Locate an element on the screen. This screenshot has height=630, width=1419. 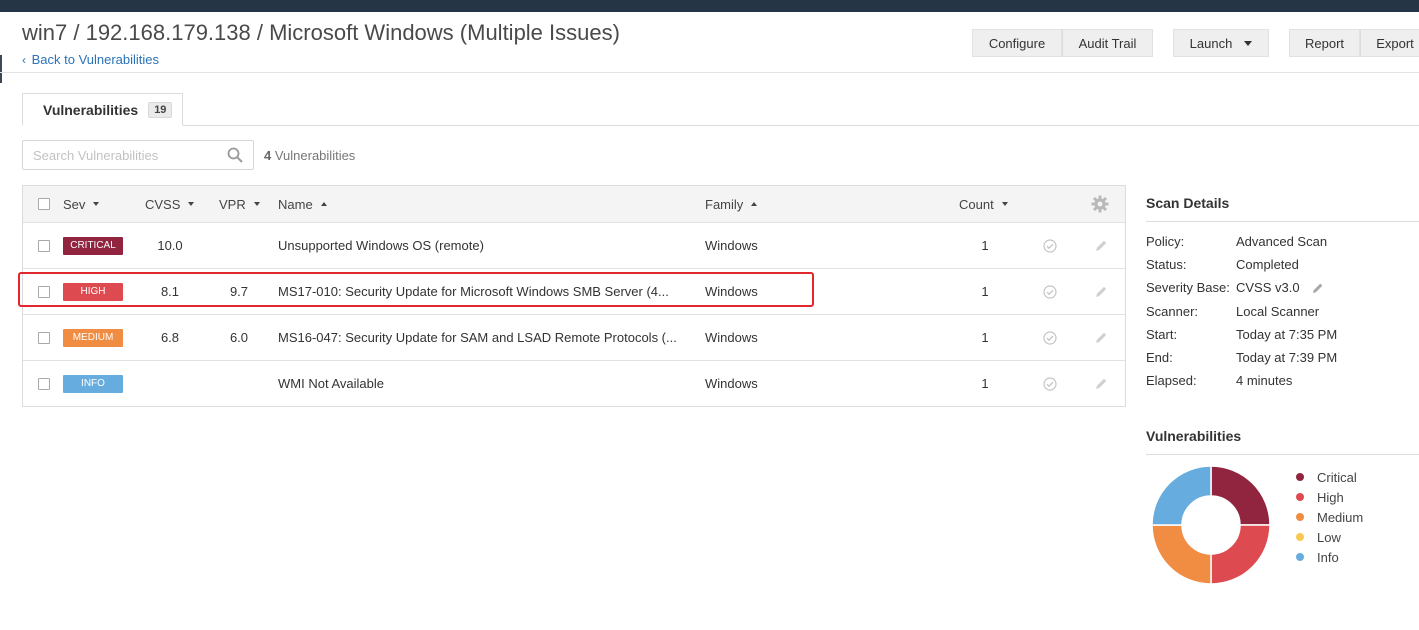
severity-cell: INFO is located at coordinates (93, 383).